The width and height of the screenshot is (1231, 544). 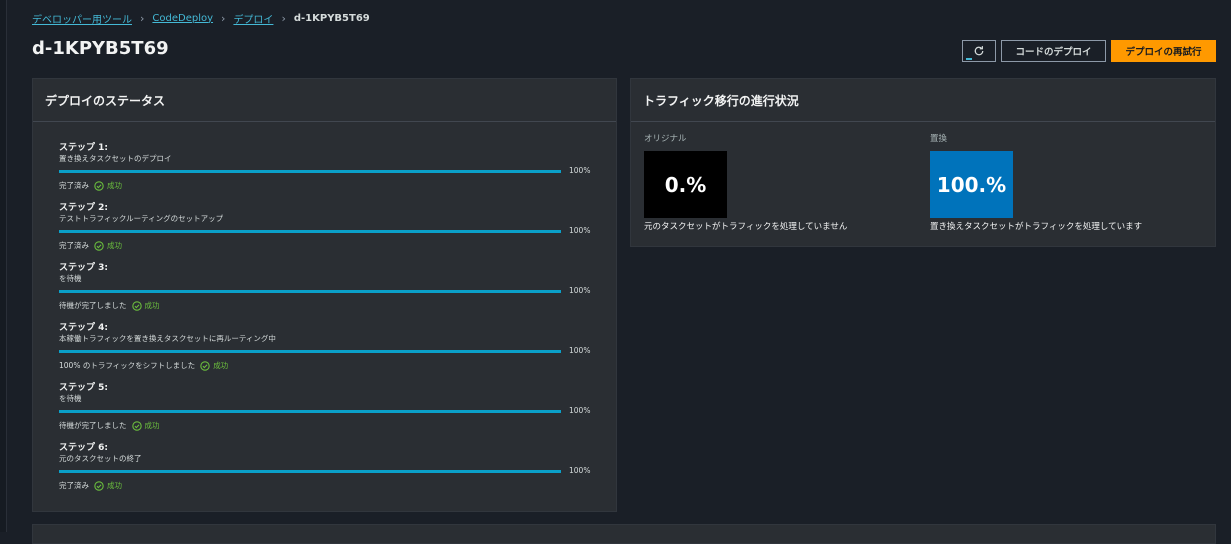 I want to click on breadcrumb-current: d-1KPYB5T69, so click(x=331, y=18).